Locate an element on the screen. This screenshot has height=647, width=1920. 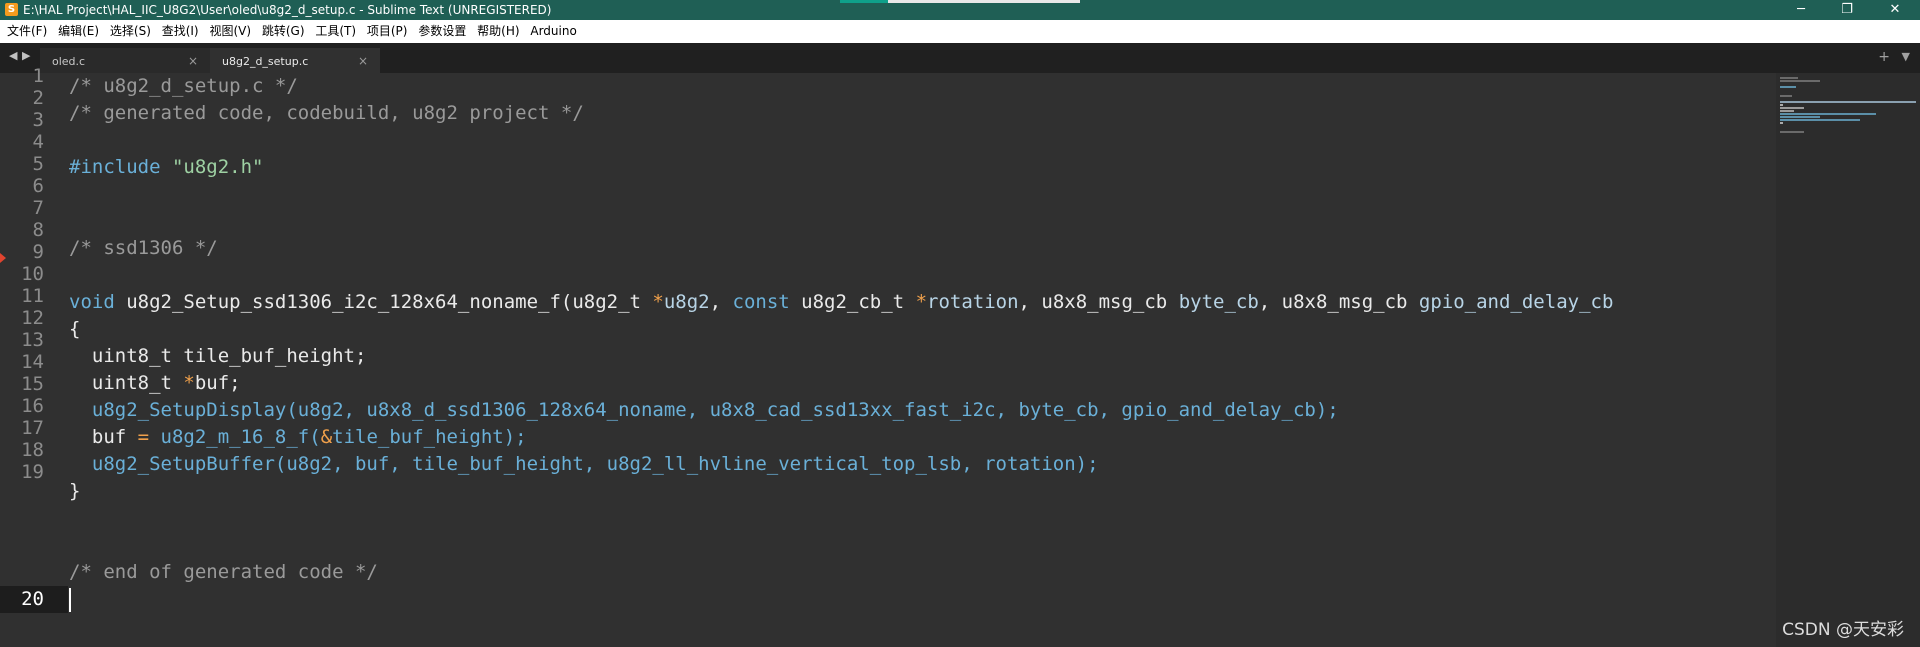
param-name: rotation is located at coordinates (973, 302).